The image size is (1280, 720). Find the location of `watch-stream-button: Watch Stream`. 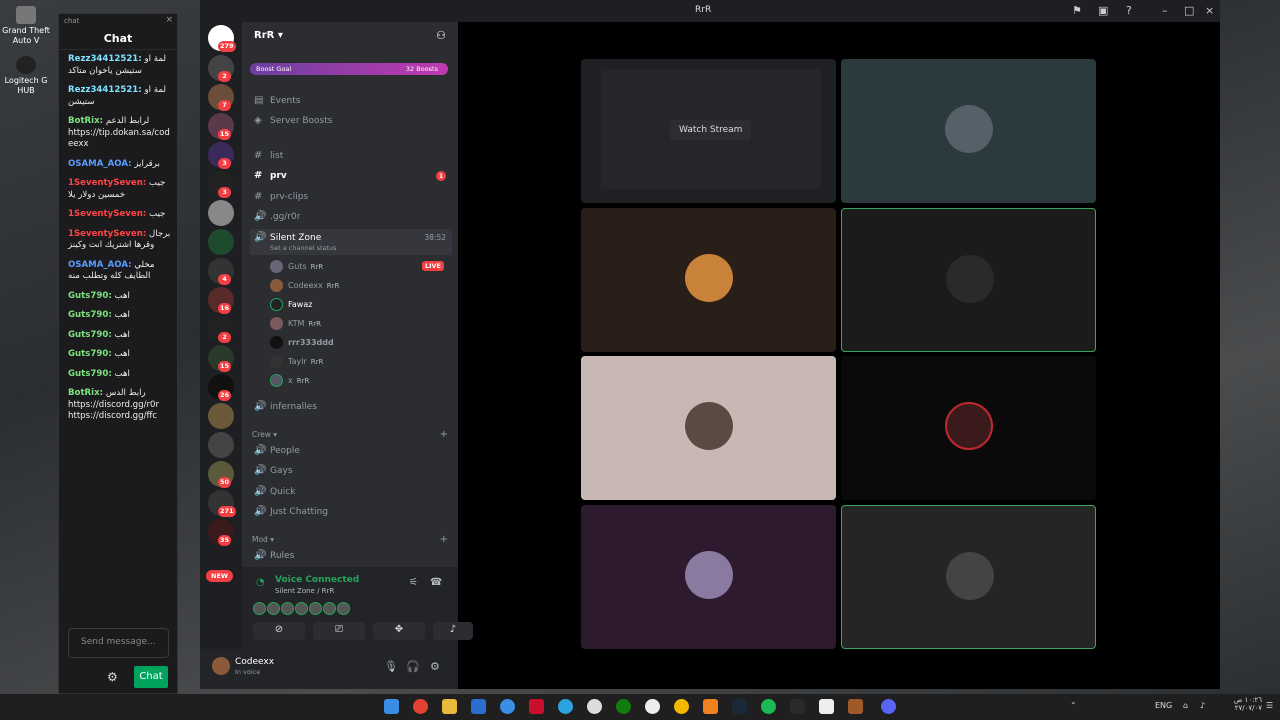

watch-stream-button: Watch Stream is located at coordinates (711, 130).